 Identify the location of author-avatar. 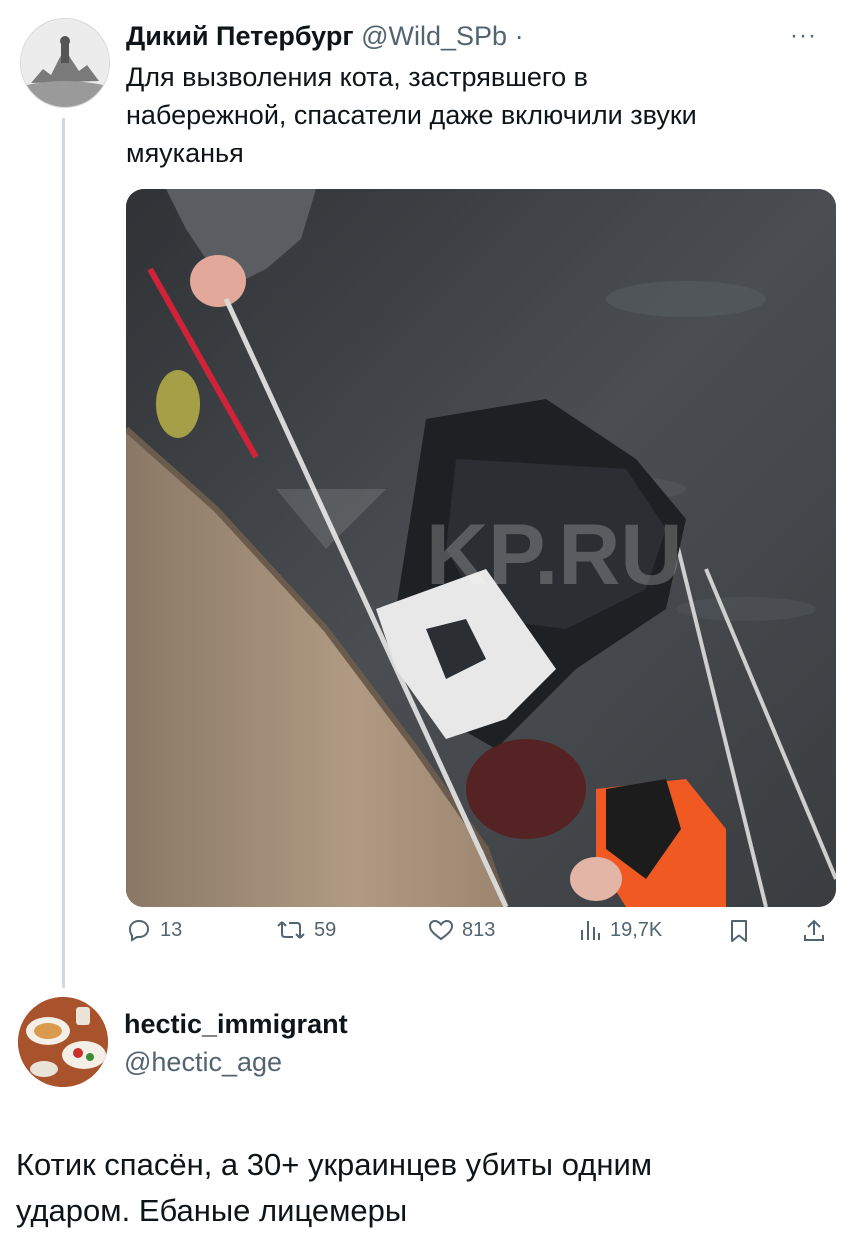
(65, 63).